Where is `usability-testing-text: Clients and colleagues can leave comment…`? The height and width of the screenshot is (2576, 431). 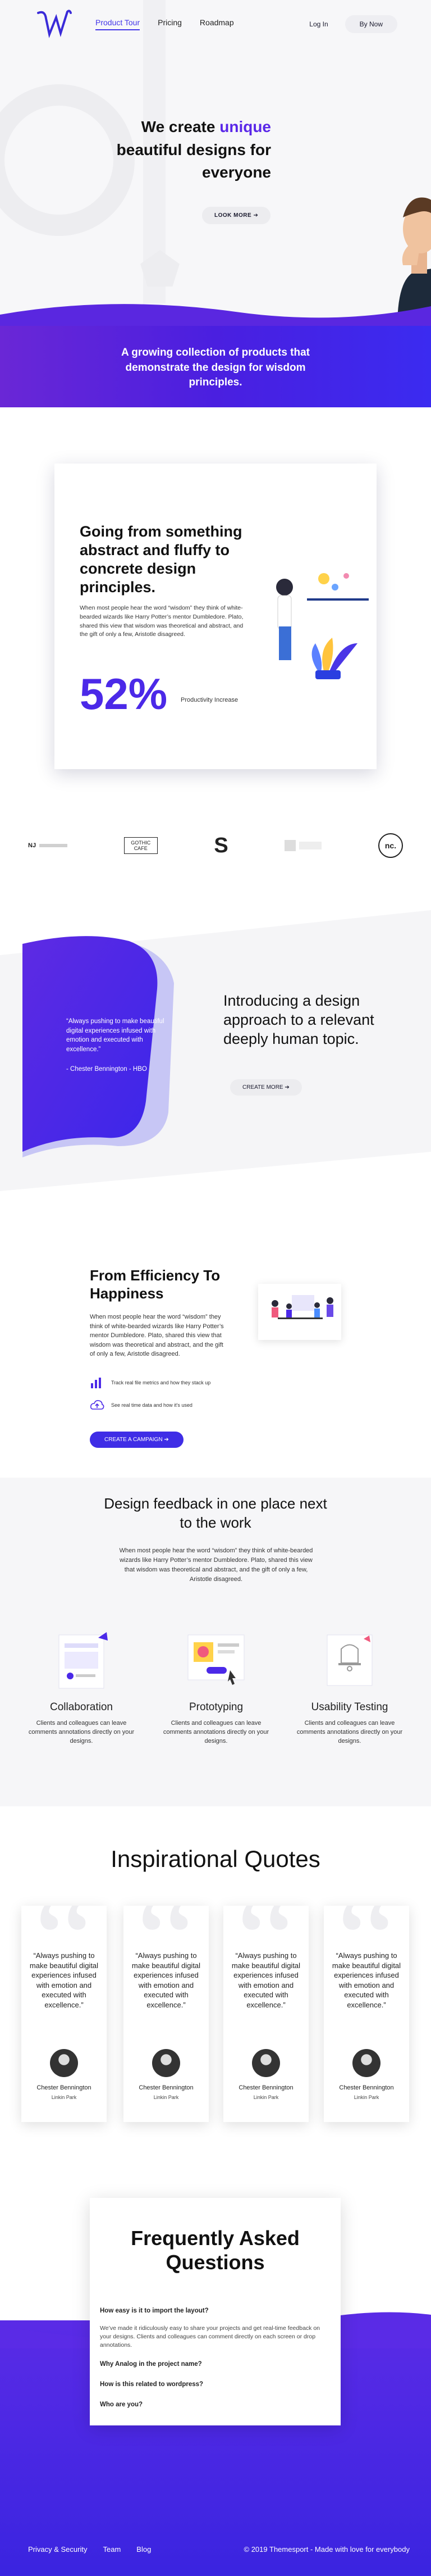 usability-testing-text: Clients and colleagues can leave comment… is located at coordinates (349, 1732).